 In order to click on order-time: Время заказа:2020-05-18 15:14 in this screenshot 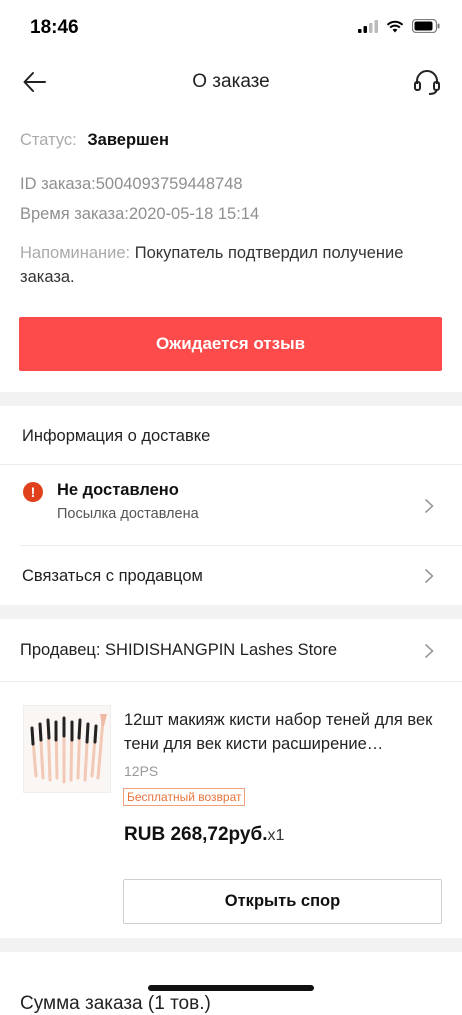, I will do `click(140, 214)`.